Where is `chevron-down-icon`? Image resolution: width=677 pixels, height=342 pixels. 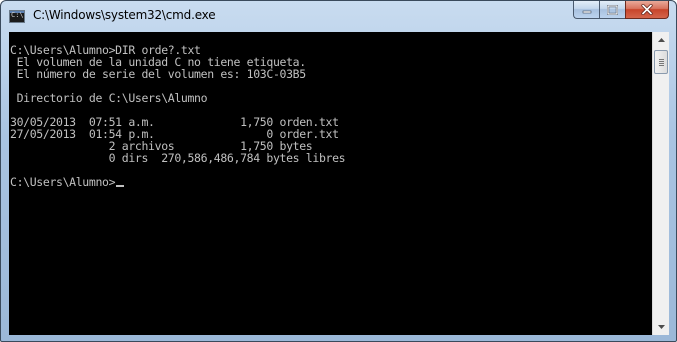 chevron-down-icon is located at coordinates (661, 327).